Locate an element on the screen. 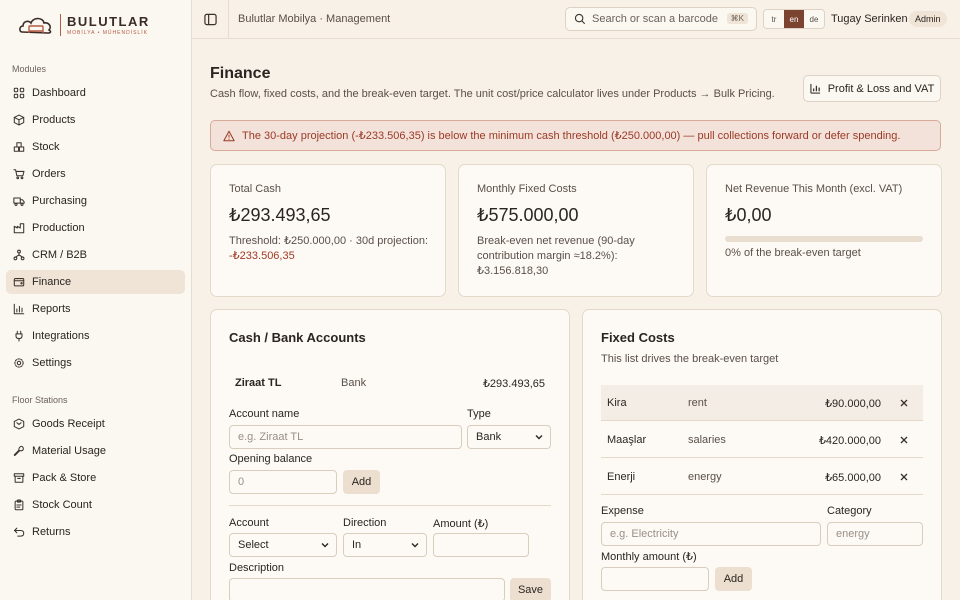 This screenshot has height=600, width=960. txn-description-input is located at coordinates (367, 589).